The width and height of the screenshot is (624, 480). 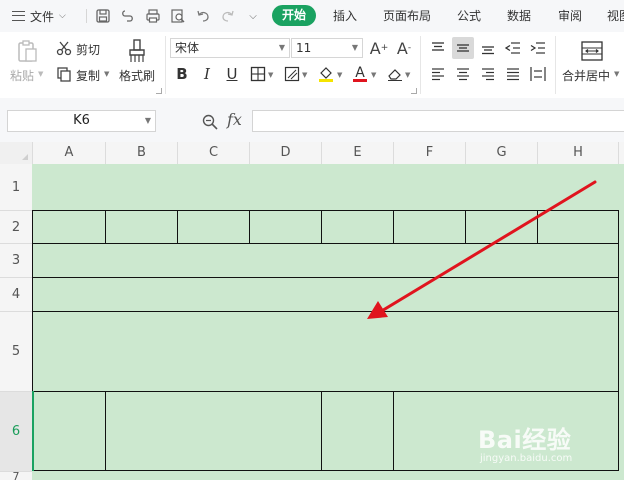 I want to click on baidu-watermark: Bai经验 jingyan.baidu.com, so click(x=548, y=445).